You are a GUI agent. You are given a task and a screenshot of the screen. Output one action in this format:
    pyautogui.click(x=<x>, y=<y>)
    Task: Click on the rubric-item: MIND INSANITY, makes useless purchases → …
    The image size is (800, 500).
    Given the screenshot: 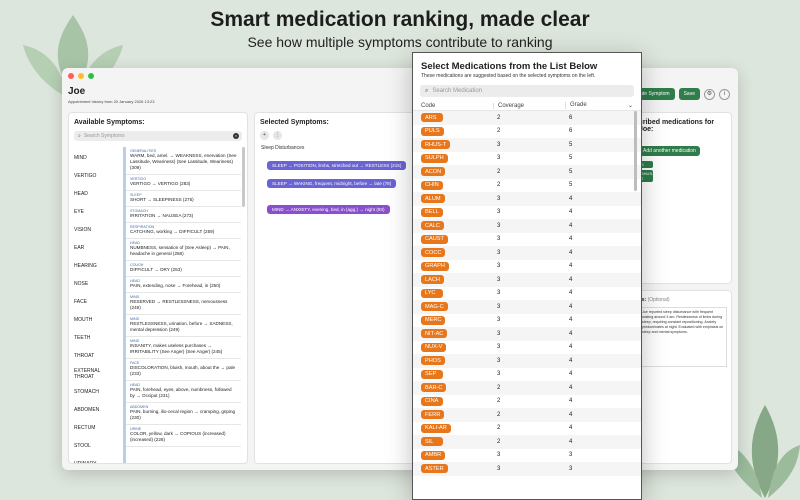 What is the action you would take?
    pyautogui.click(x=183, y=348)
    